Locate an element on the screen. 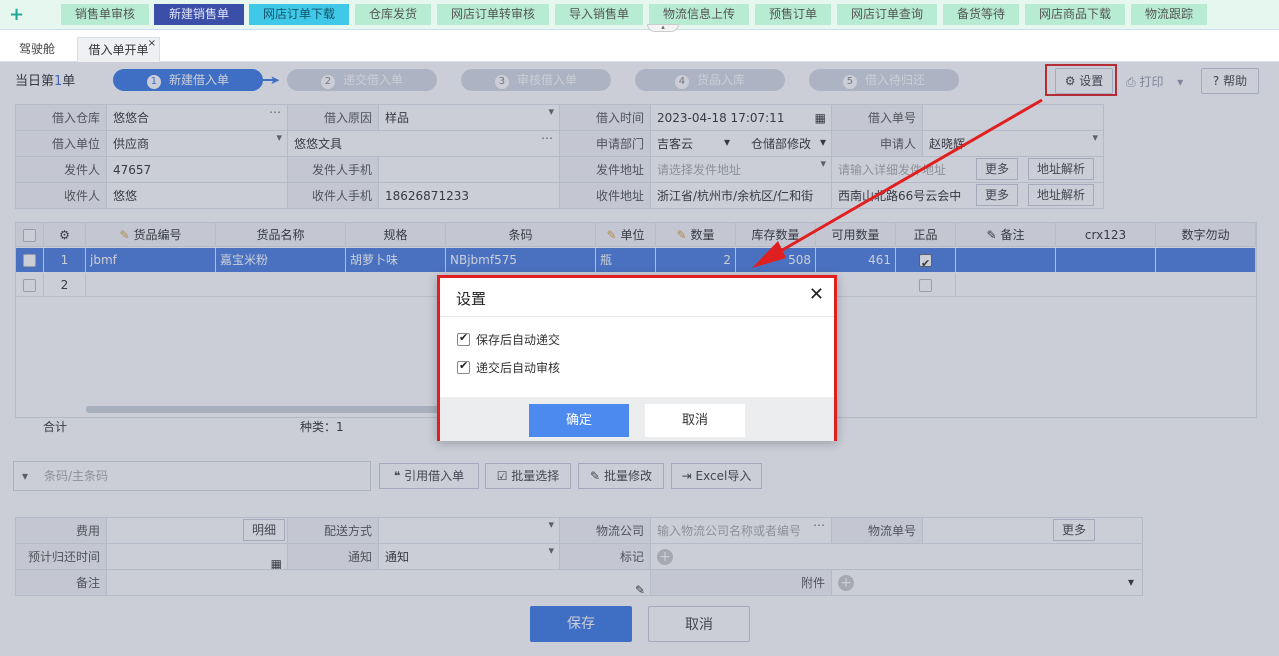 The width and height of the screenshot is (1279, 656). close-icon: × is located at coordinates (152, 43).